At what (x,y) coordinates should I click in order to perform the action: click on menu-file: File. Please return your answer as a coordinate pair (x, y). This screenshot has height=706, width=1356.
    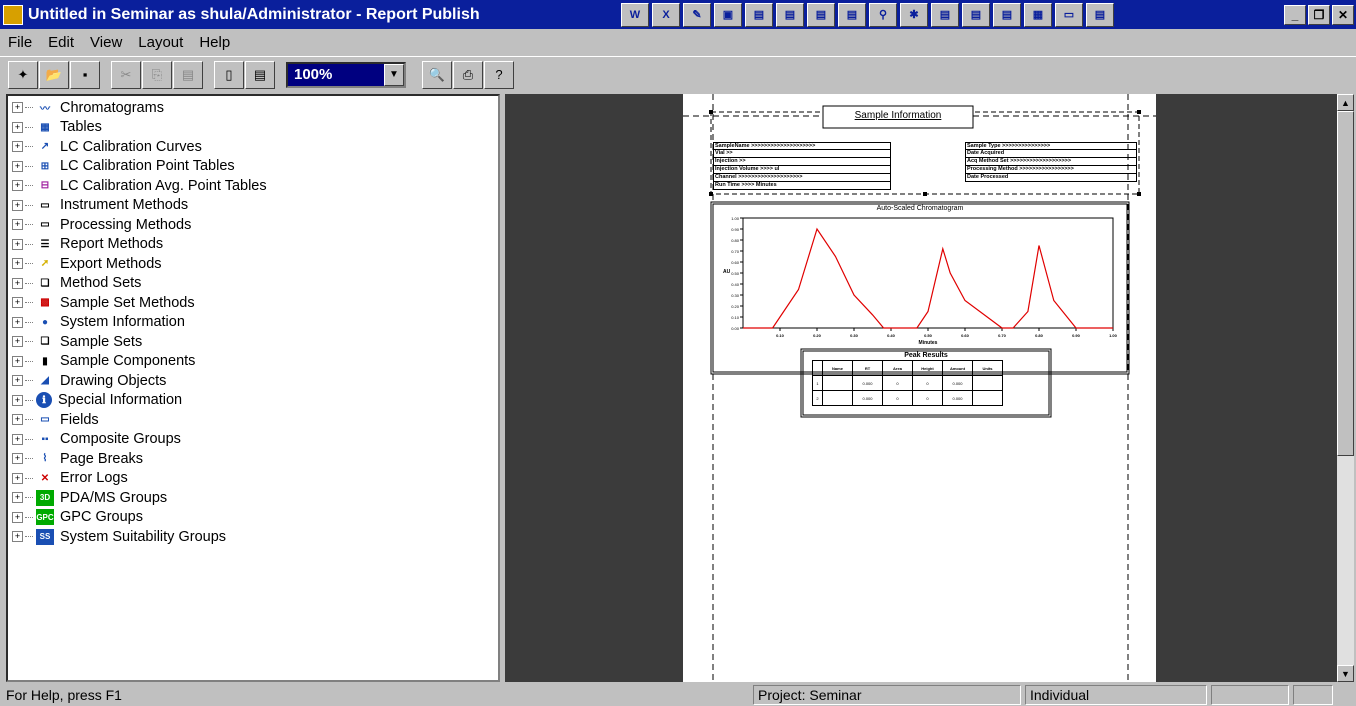
    Looking at the image, I should click on (20, 42).